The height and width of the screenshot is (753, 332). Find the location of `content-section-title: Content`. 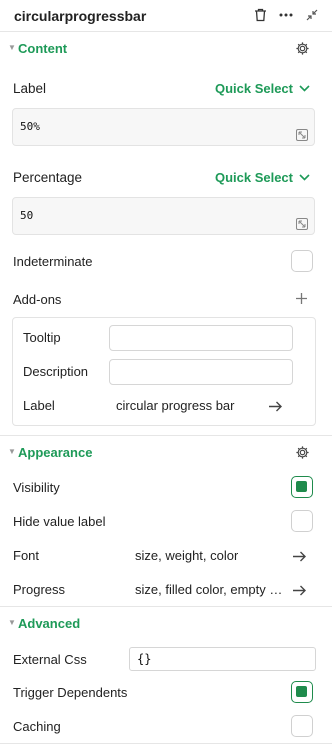

content-section-title: Content is located at coordinates (43, 48).